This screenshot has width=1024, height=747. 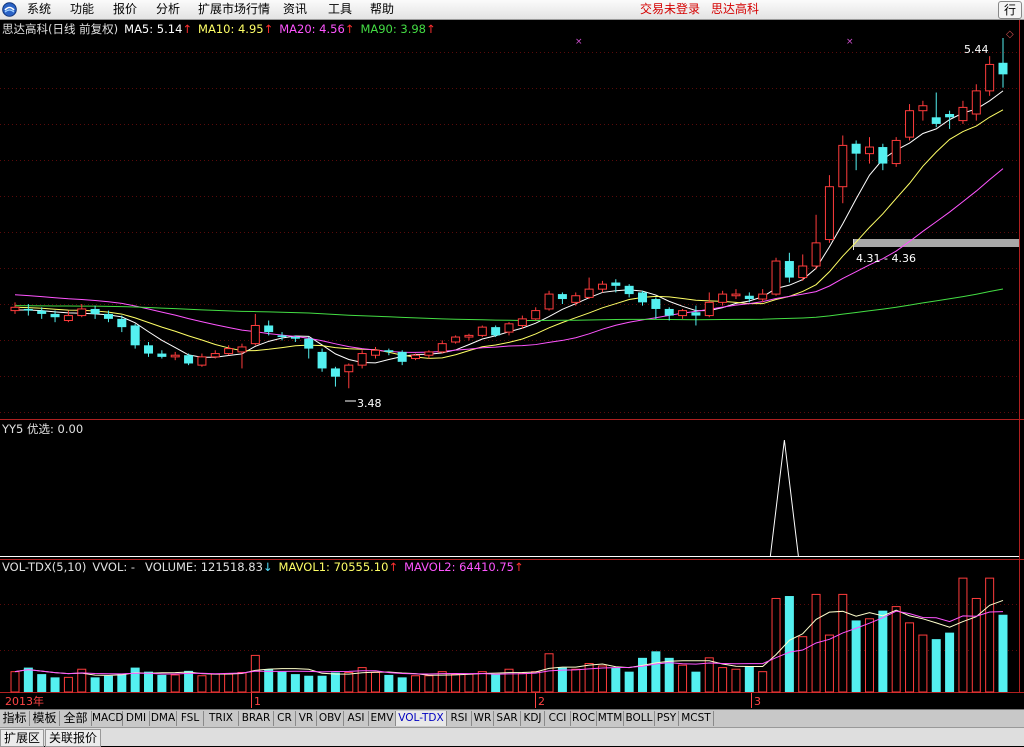 What do you see at coordinates (9, 9) in the screenshot?
I see `app-logo-icon` at bounding box center [9, 9].